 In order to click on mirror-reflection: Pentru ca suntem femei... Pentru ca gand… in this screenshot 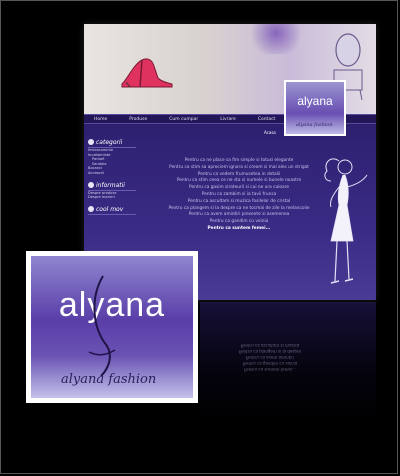, I will do `click(288, 362)`.